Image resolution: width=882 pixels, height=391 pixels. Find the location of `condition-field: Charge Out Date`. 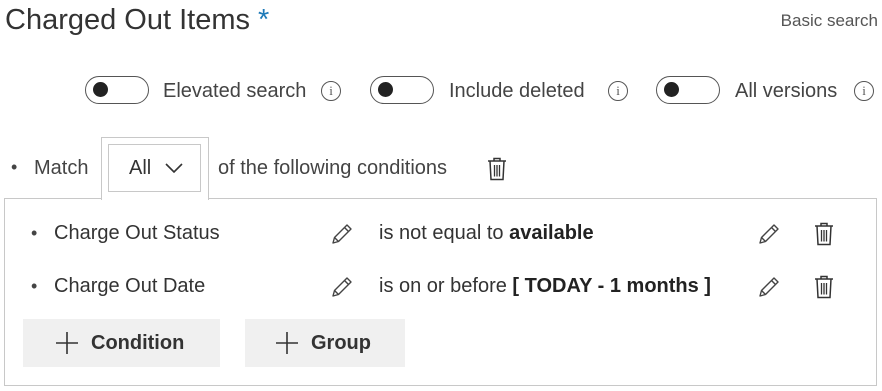

condition-field: Charge Out Date is located at coordinates (130, 286).